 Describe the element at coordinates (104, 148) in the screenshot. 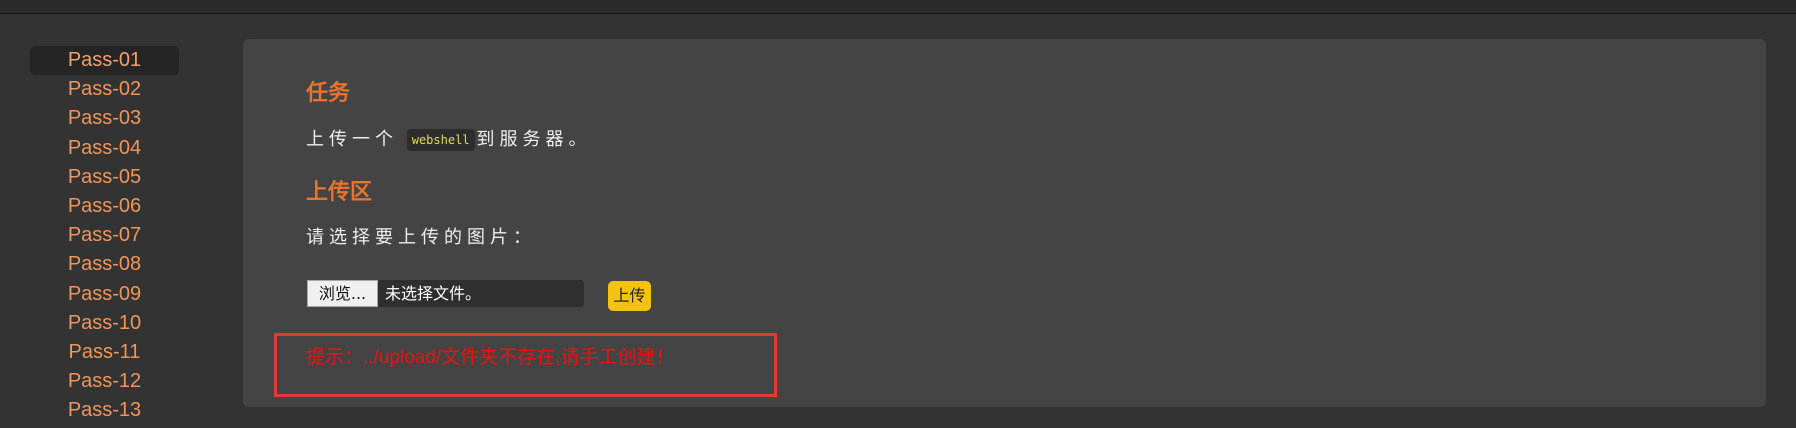

I see `nav-item-pass-04: Pass-04` at that location.